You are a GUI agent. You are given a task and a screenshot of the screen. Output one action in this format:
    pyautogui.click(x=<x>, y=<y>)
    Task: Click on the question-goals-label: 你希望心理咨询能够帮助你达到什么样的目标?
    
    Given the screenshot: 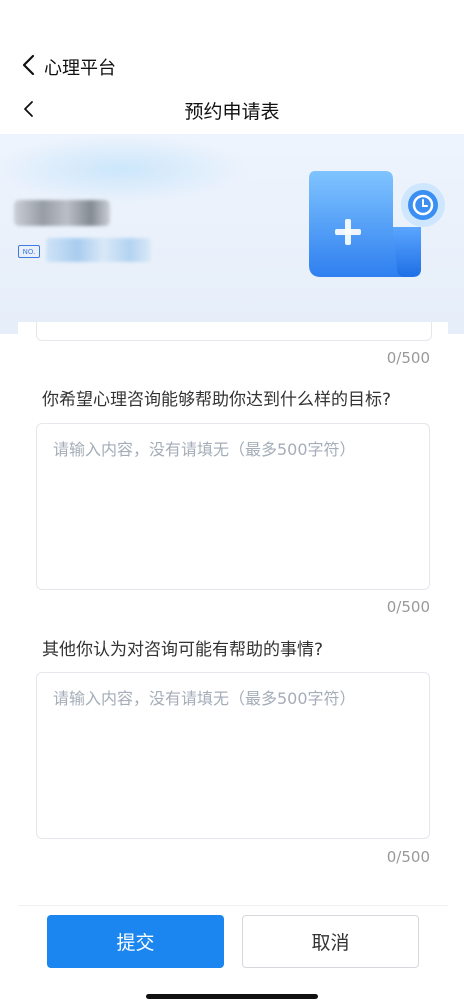 What is the action you would take?
    pyautogui.click(x=217, y=400)
    